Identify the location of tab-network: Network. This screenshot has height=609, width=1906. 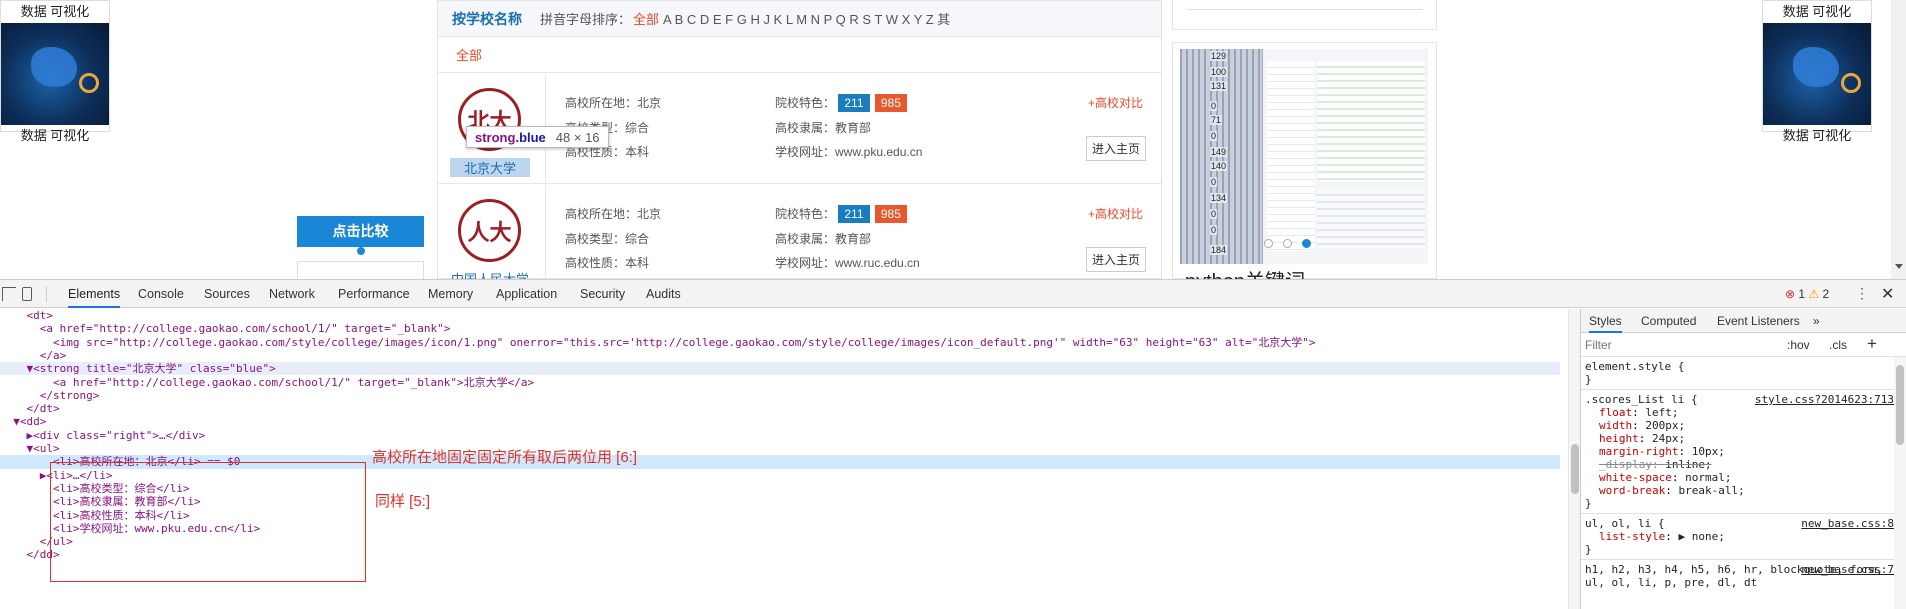
(292, 294).